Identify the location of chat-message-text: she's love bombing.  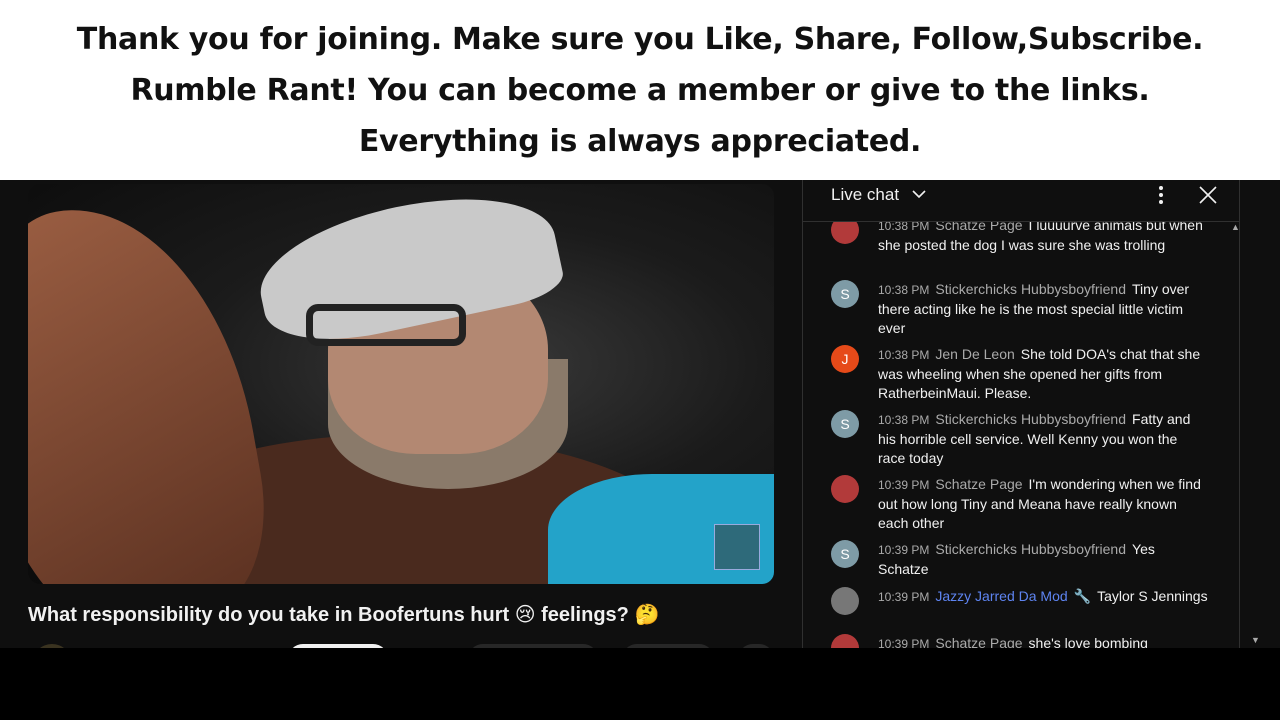
(1088, 641).